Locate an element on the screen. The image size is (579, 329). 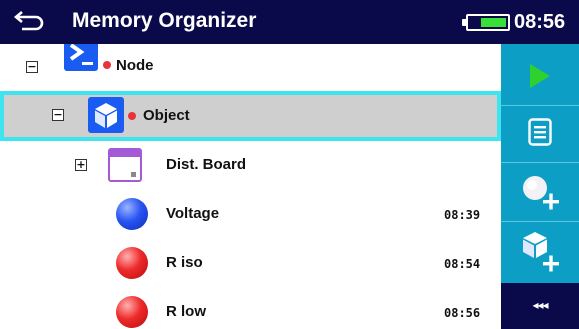
collapse-arrows-icon: ◂◂◂ is located at coordinates (540, 305).